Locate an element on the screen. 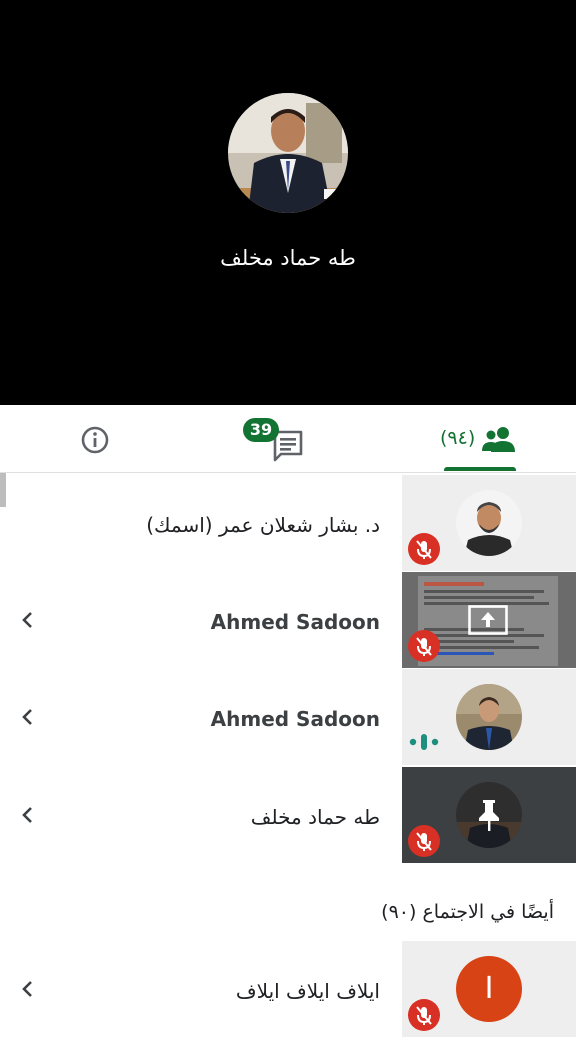 The width and height of the screenshot is (576, 1037). also-in-meeting-title: أيضًا في الاجتماع (٩٠) is located at coordinates (467, 912).